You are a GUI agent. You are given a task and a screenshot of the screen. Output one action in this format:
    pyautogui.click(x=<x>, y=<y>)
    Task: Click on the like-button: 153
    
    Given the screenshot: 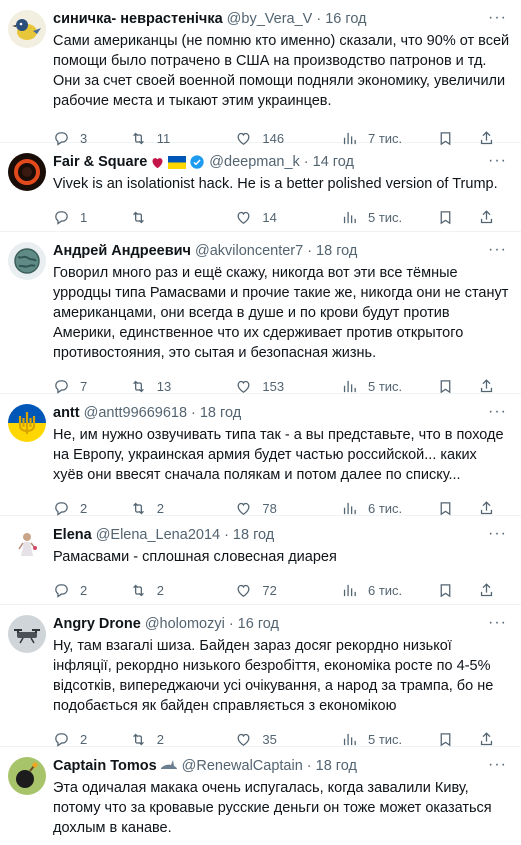 What is the action you would take?
    pyautogui.click(x=288, y=386)
    